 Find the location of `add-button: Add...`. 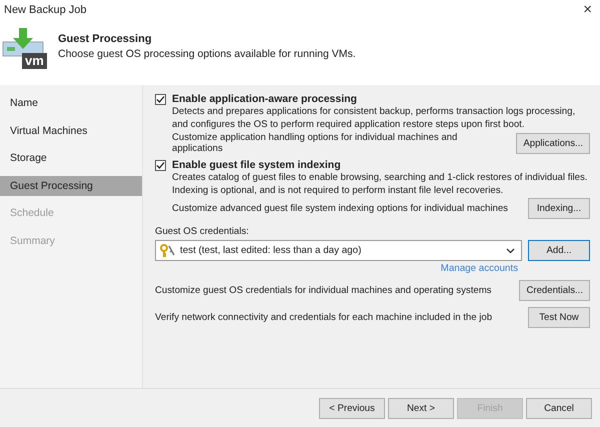

add-button: Add... is located at coordinates (559, 250).